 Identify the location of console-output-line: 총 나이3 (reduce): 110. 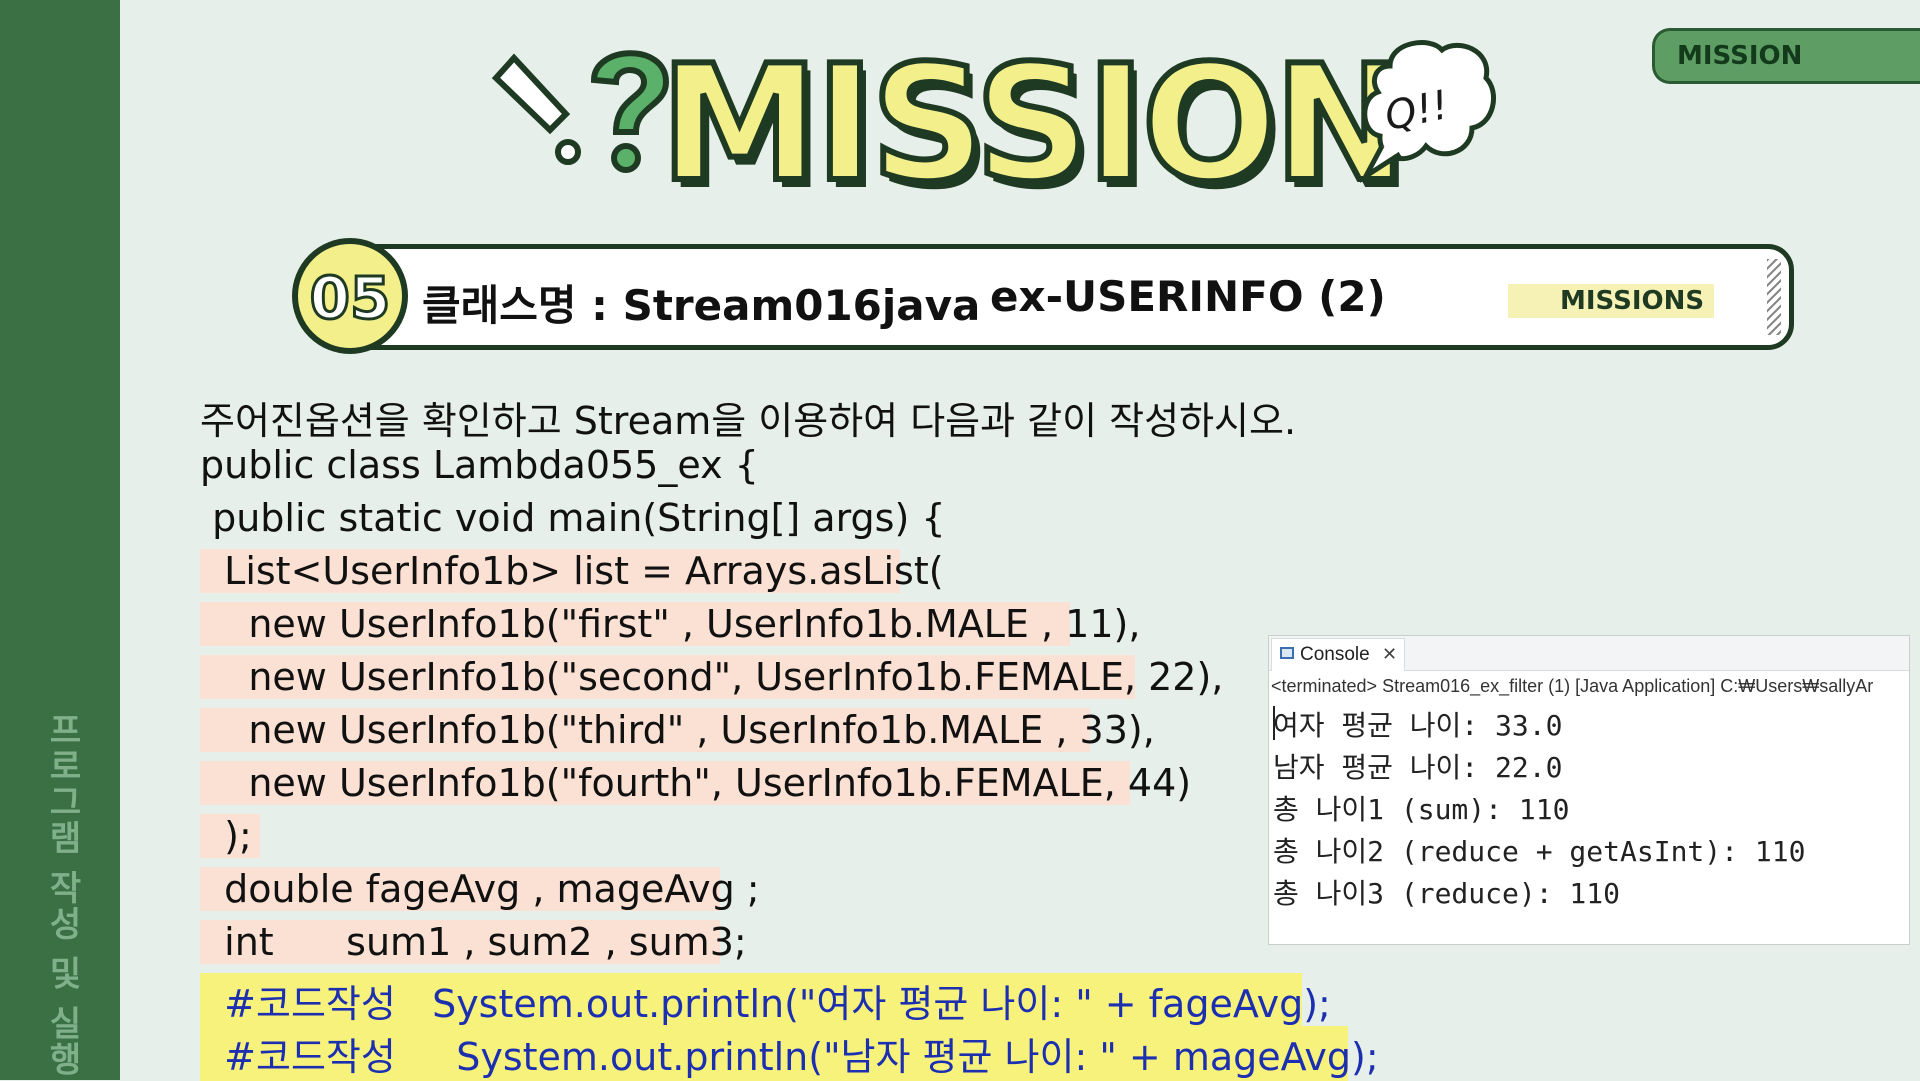
(1446, 893).